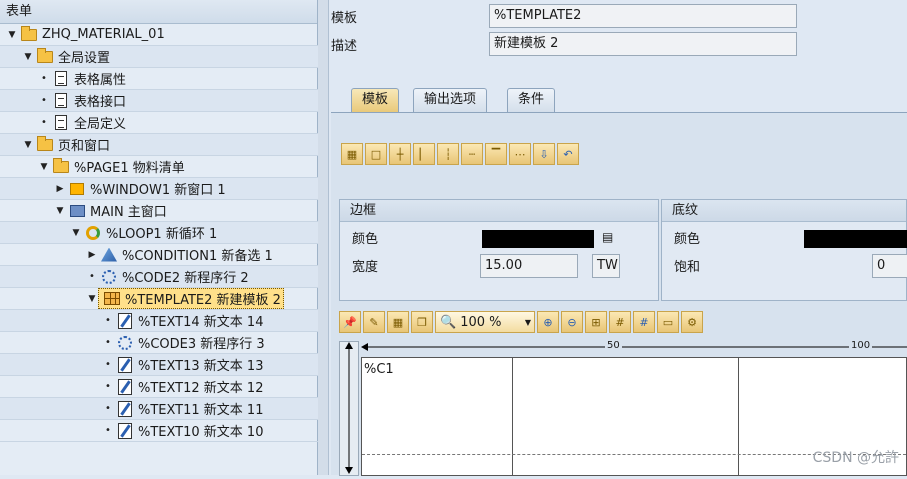 The width and height of the screenshot is (907, 479). I want to click on select-cells-icon: ⊞, so click(596, 322).